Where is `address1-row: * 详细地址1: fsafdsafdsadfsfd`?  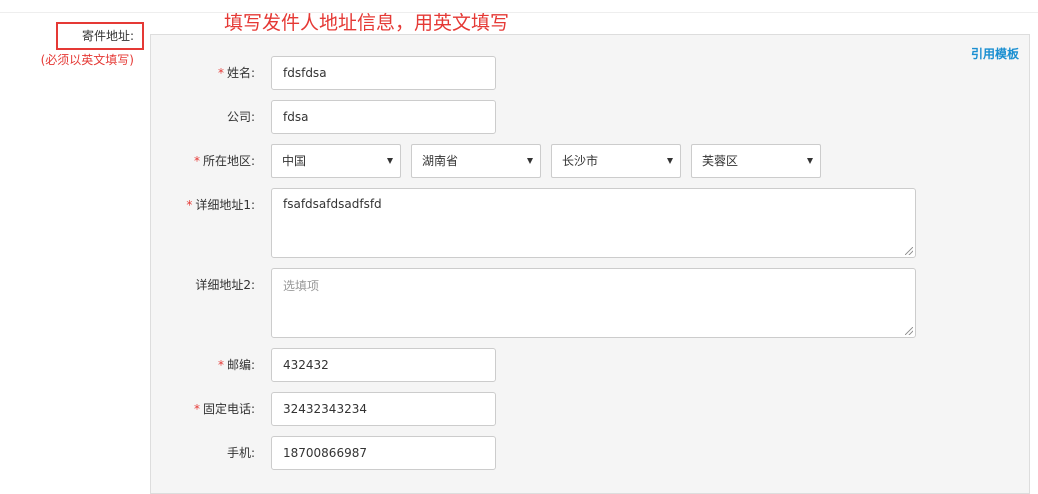 address1-row: * 详细地址1: fsafdsafdsadfsfd is located at coordinates (590, 223).